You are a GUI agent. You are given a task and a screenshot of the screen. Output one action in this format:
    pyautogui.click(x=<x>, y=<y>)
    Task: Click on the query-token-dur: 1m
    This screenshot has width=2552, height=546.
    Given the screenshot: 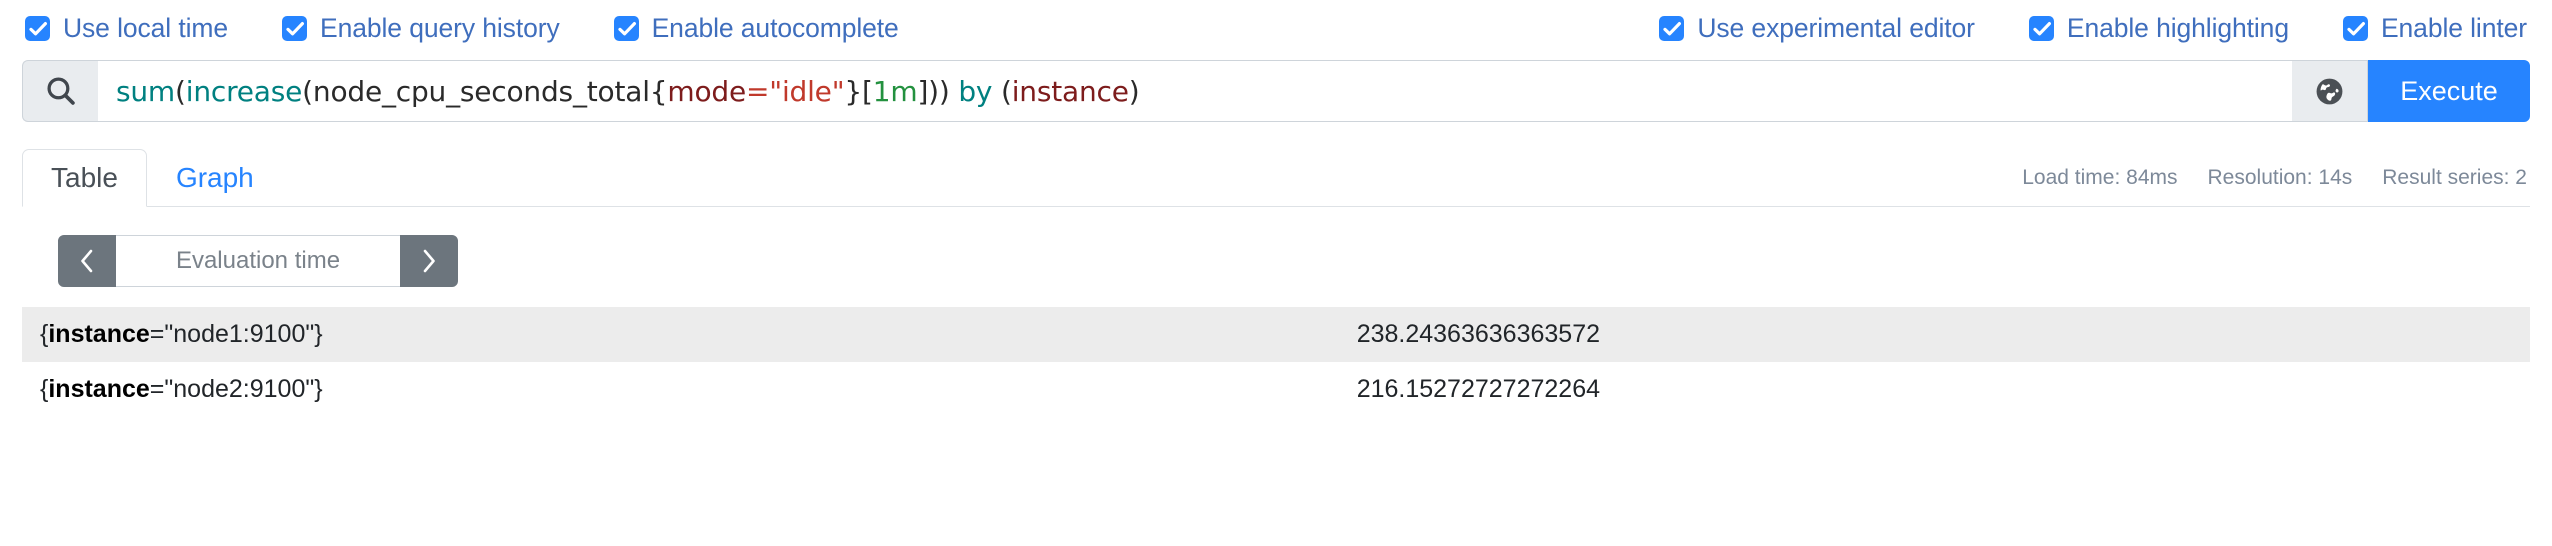 What is the action you would take?
    pyautogui.click(x=895, y=91)
    